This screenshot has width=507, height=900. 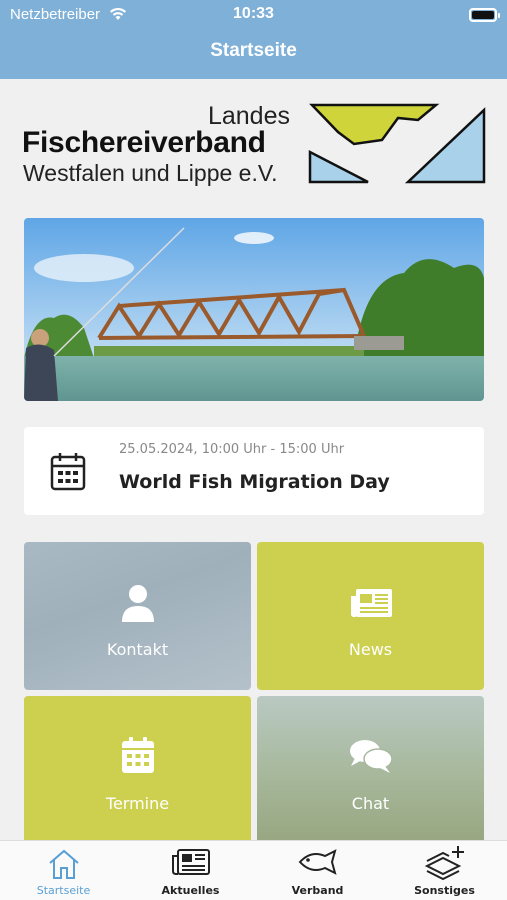 What do you see at coordinates (137, 603) in the screenshot?
I see `person-icon` at bounding box center [137, 603].